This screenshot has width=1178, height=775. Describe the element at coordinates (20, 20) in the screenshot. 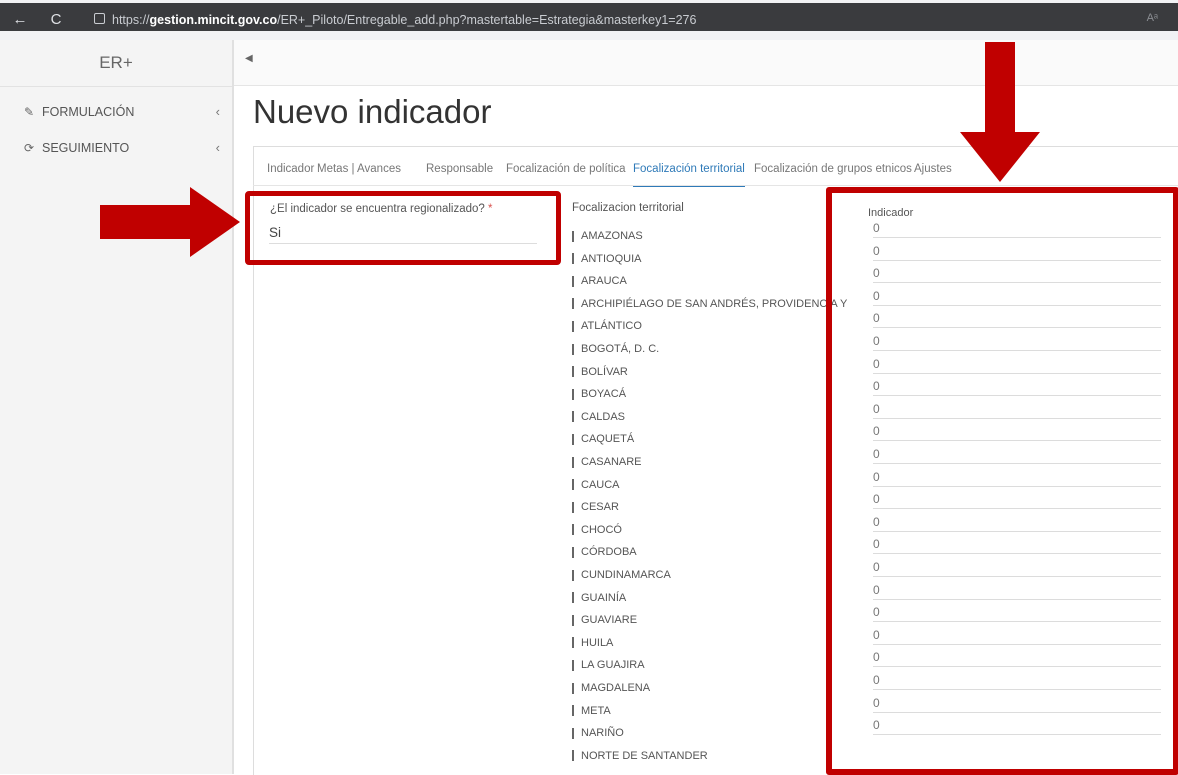

I see `back-icon: ←` at that location.